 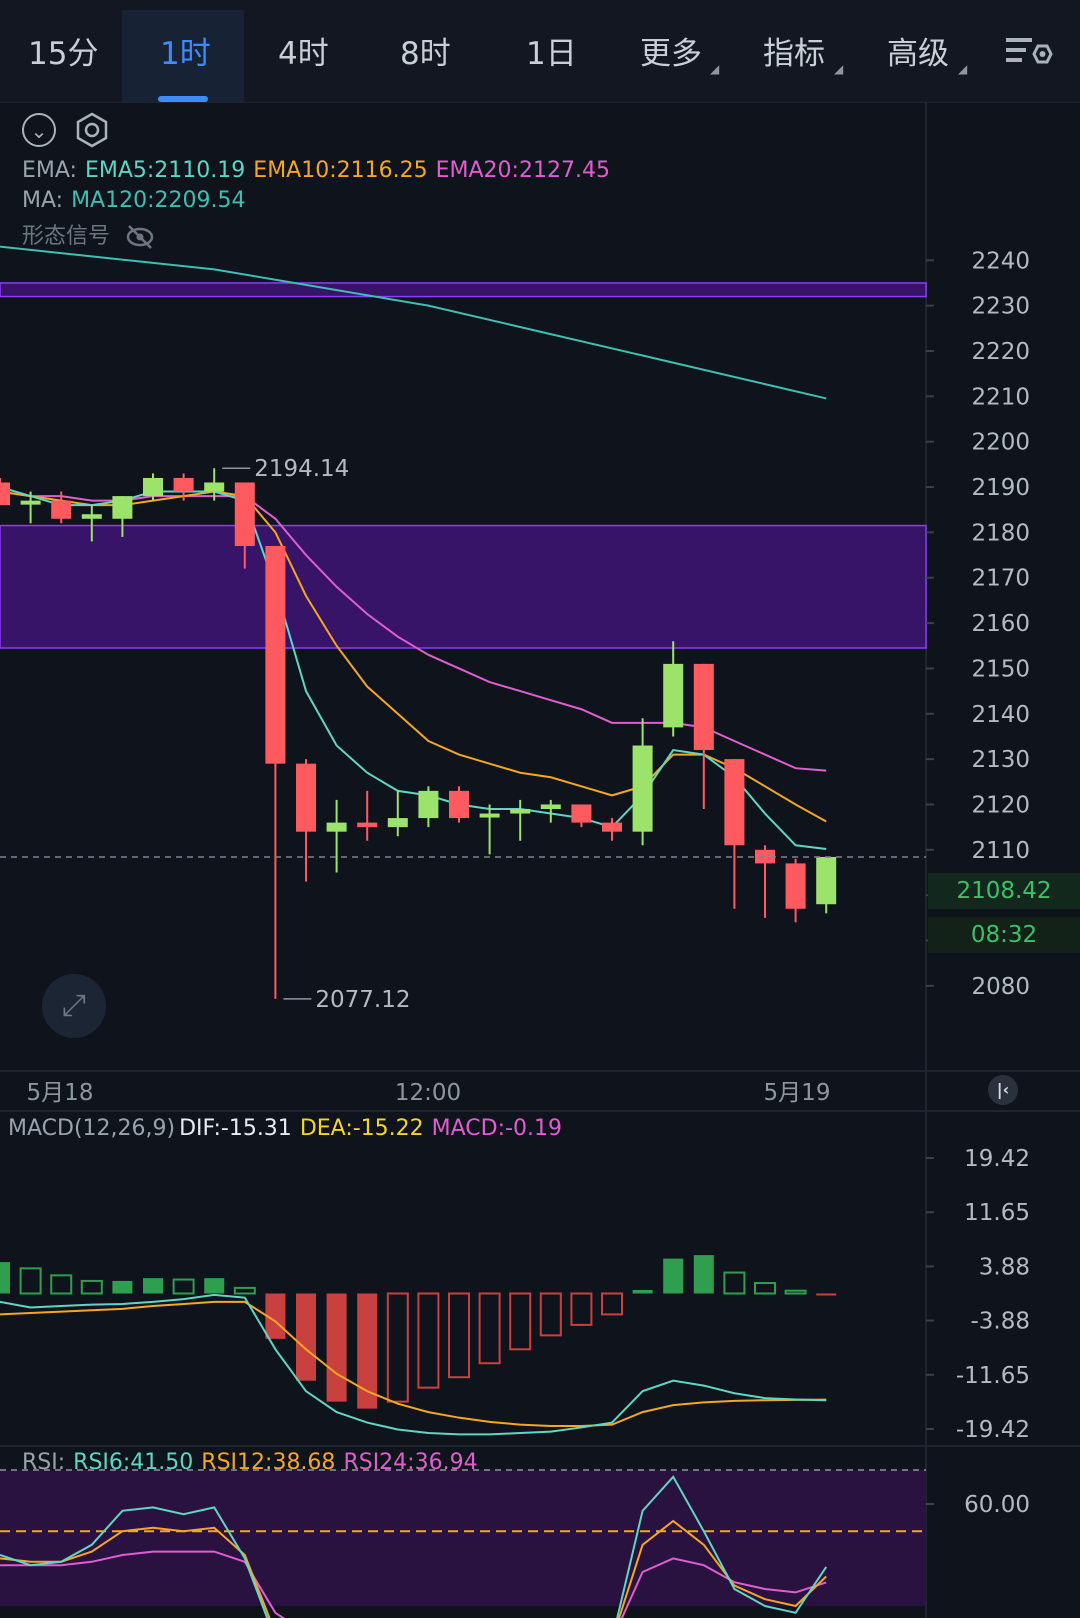 I want to click on rsi-band, so click(x=463, y=1538).